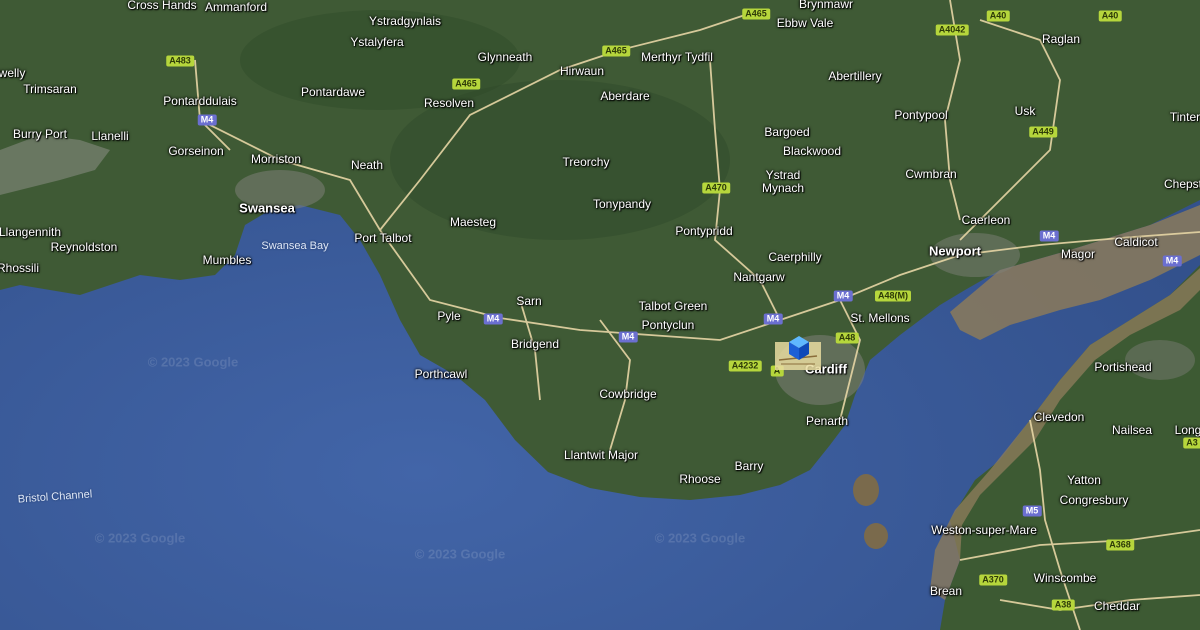 The height and width of the screenshot is (630, 1200). What do you see at coordinates (195, 151) in the screenshot?
I see `place-gorseinon: Gorseinon` at bounding box center [195, 151].